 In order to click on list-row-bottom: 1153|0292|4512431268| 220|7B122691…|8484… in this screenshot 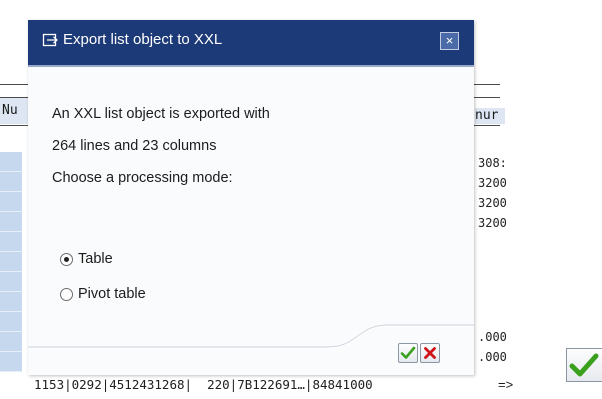, I will do `click(203, 384)`.